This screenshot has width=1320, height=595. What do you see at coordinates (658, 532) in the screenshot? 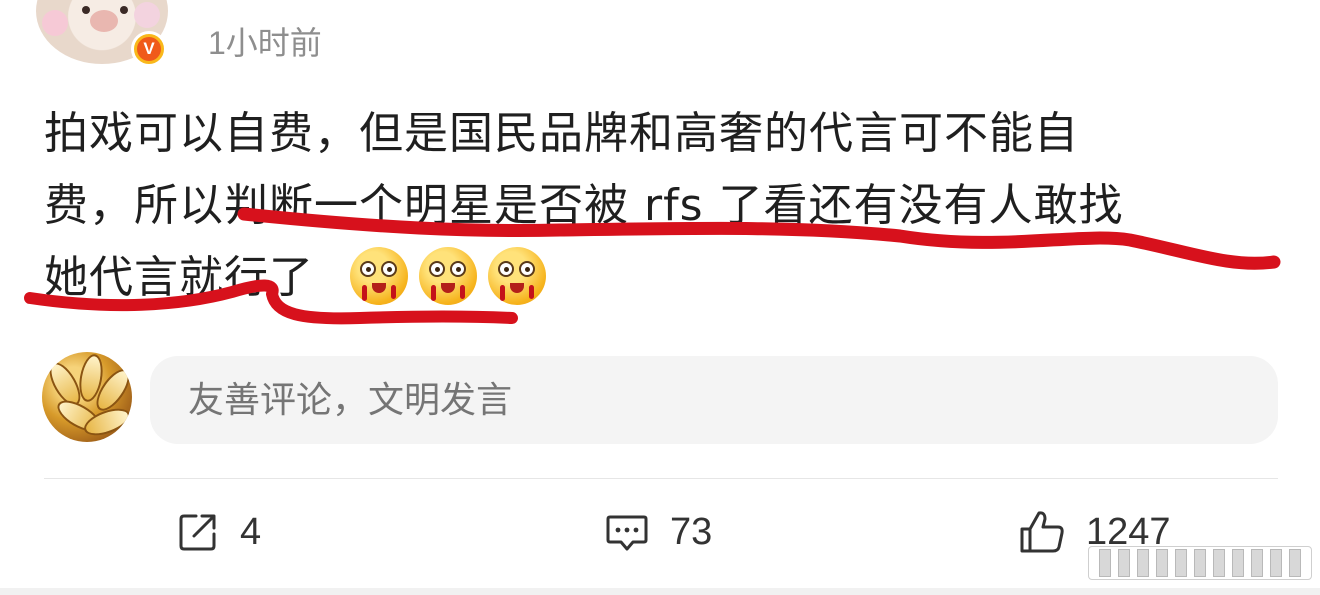
I see `comment-button: 73` at bounding box center [658, 532].